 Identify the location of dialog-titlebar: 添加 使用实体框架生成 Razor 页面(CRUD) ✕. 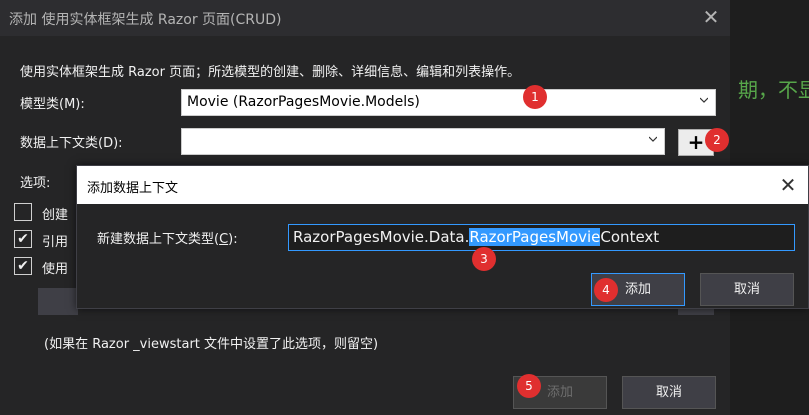
(365, 18).